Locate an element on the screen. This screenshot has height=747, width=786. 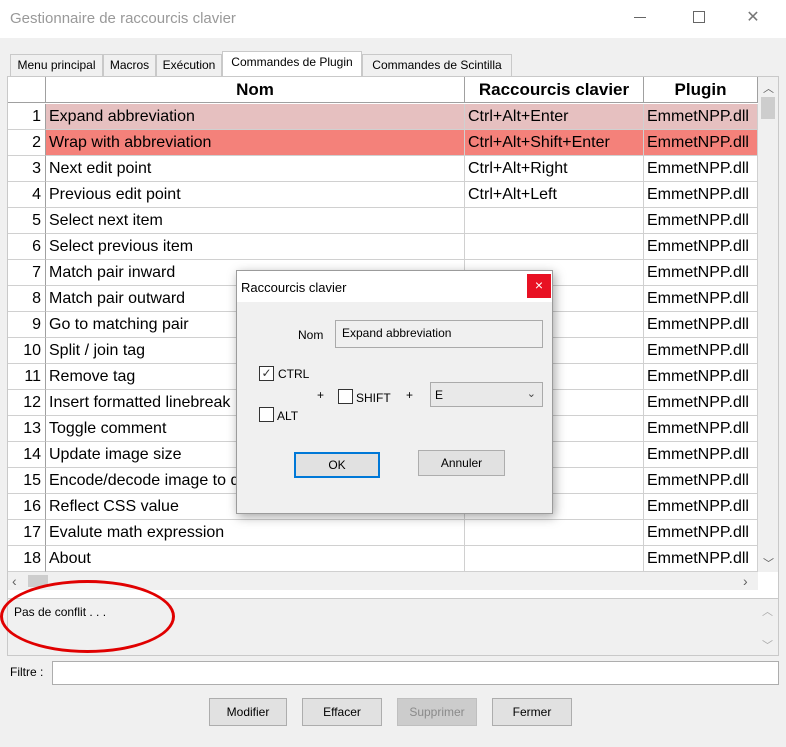
row-number: 7 is located at coordinates (27, 273).